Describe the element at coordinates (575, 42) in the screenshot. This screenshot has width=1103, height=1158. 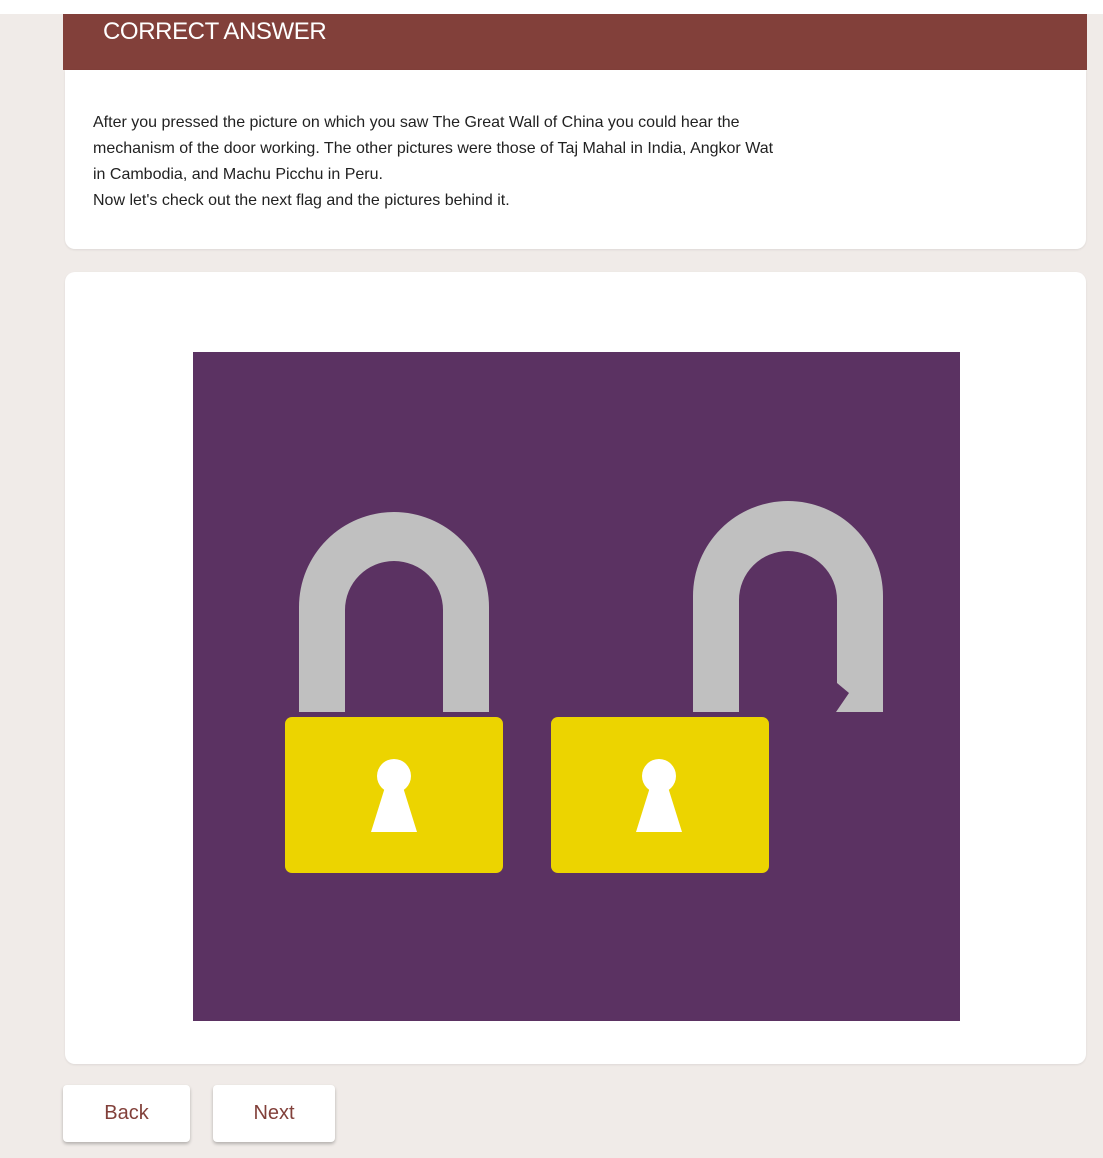
I see `header-bar: CORRECT ANSWER` at that location.